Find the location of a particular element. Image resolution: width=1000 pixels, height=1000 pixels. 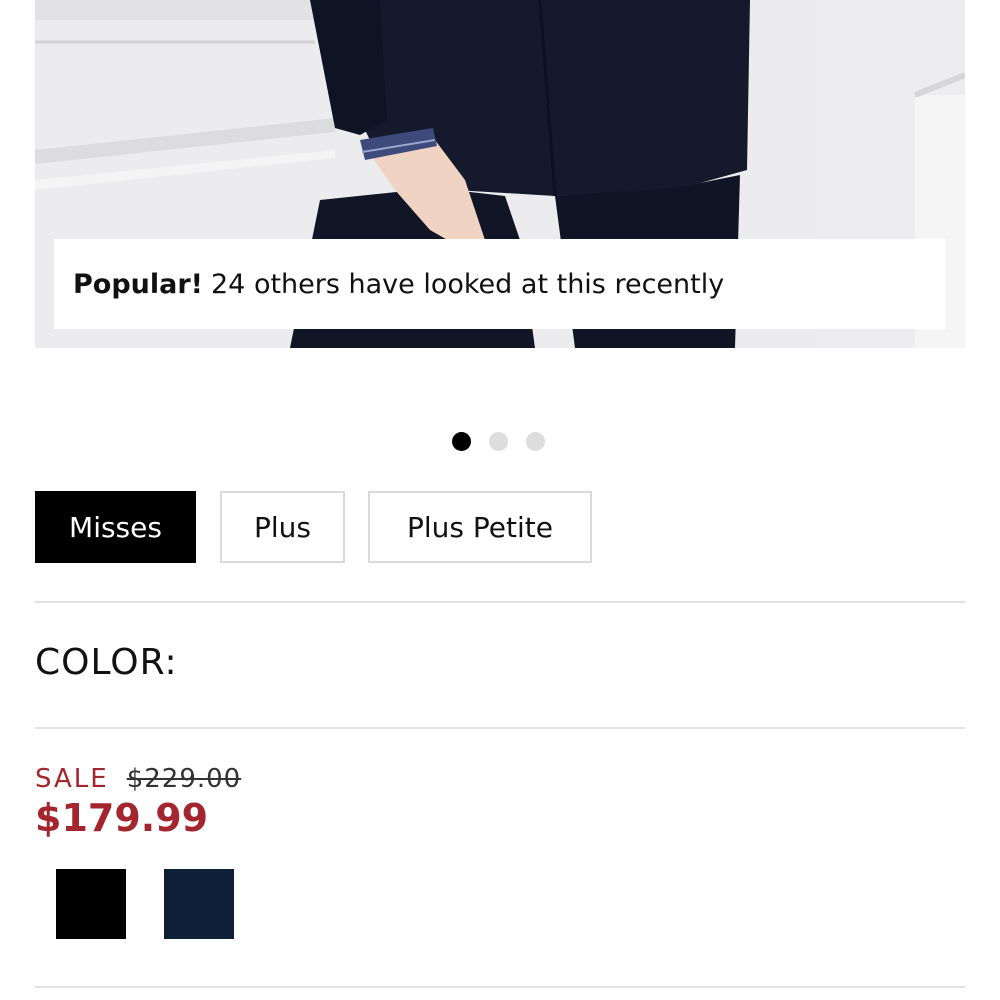

pricing: SALE $229.00 $179.99 is located at coordinates (138, 802).